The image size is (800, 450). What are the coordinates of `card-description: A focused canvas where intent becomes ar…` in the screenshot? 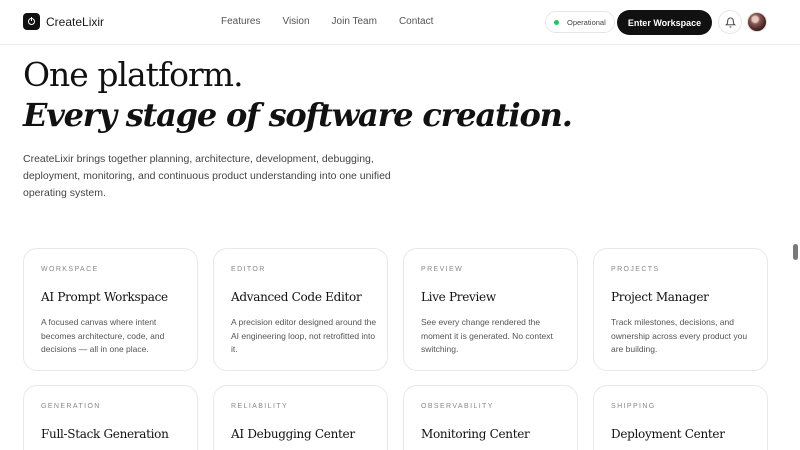 It's located at (103, 335).